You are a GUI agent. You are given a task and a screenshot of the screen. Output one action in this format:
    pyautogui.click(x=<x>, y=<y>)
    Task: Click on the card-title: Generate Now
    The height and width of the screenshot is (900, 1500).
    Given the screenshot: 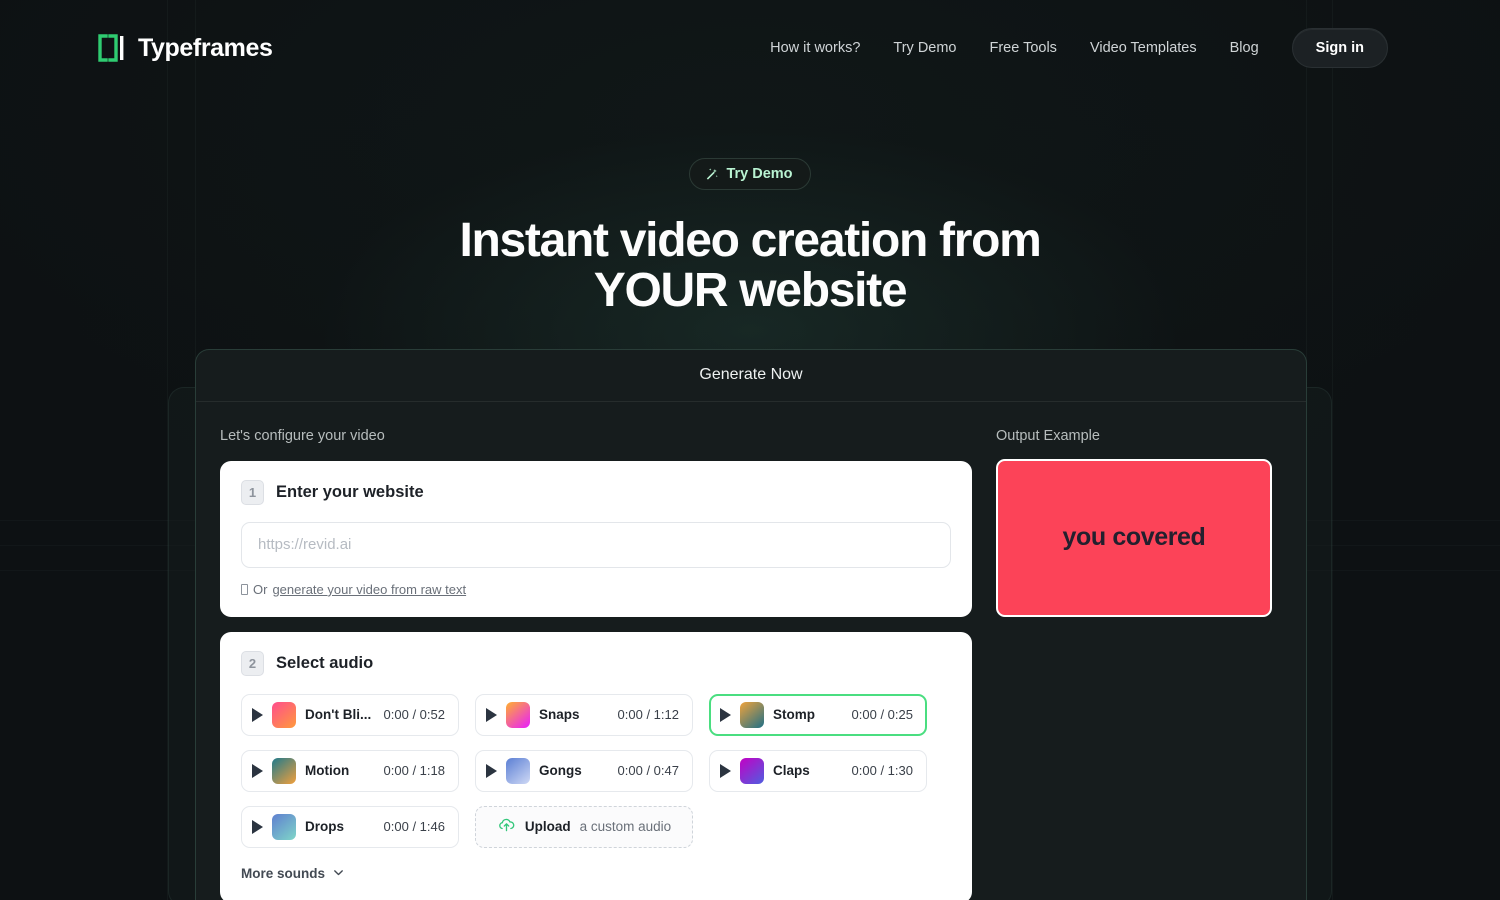 What is the action you would take?
    pyautogui.click(x=751, y=376)
    